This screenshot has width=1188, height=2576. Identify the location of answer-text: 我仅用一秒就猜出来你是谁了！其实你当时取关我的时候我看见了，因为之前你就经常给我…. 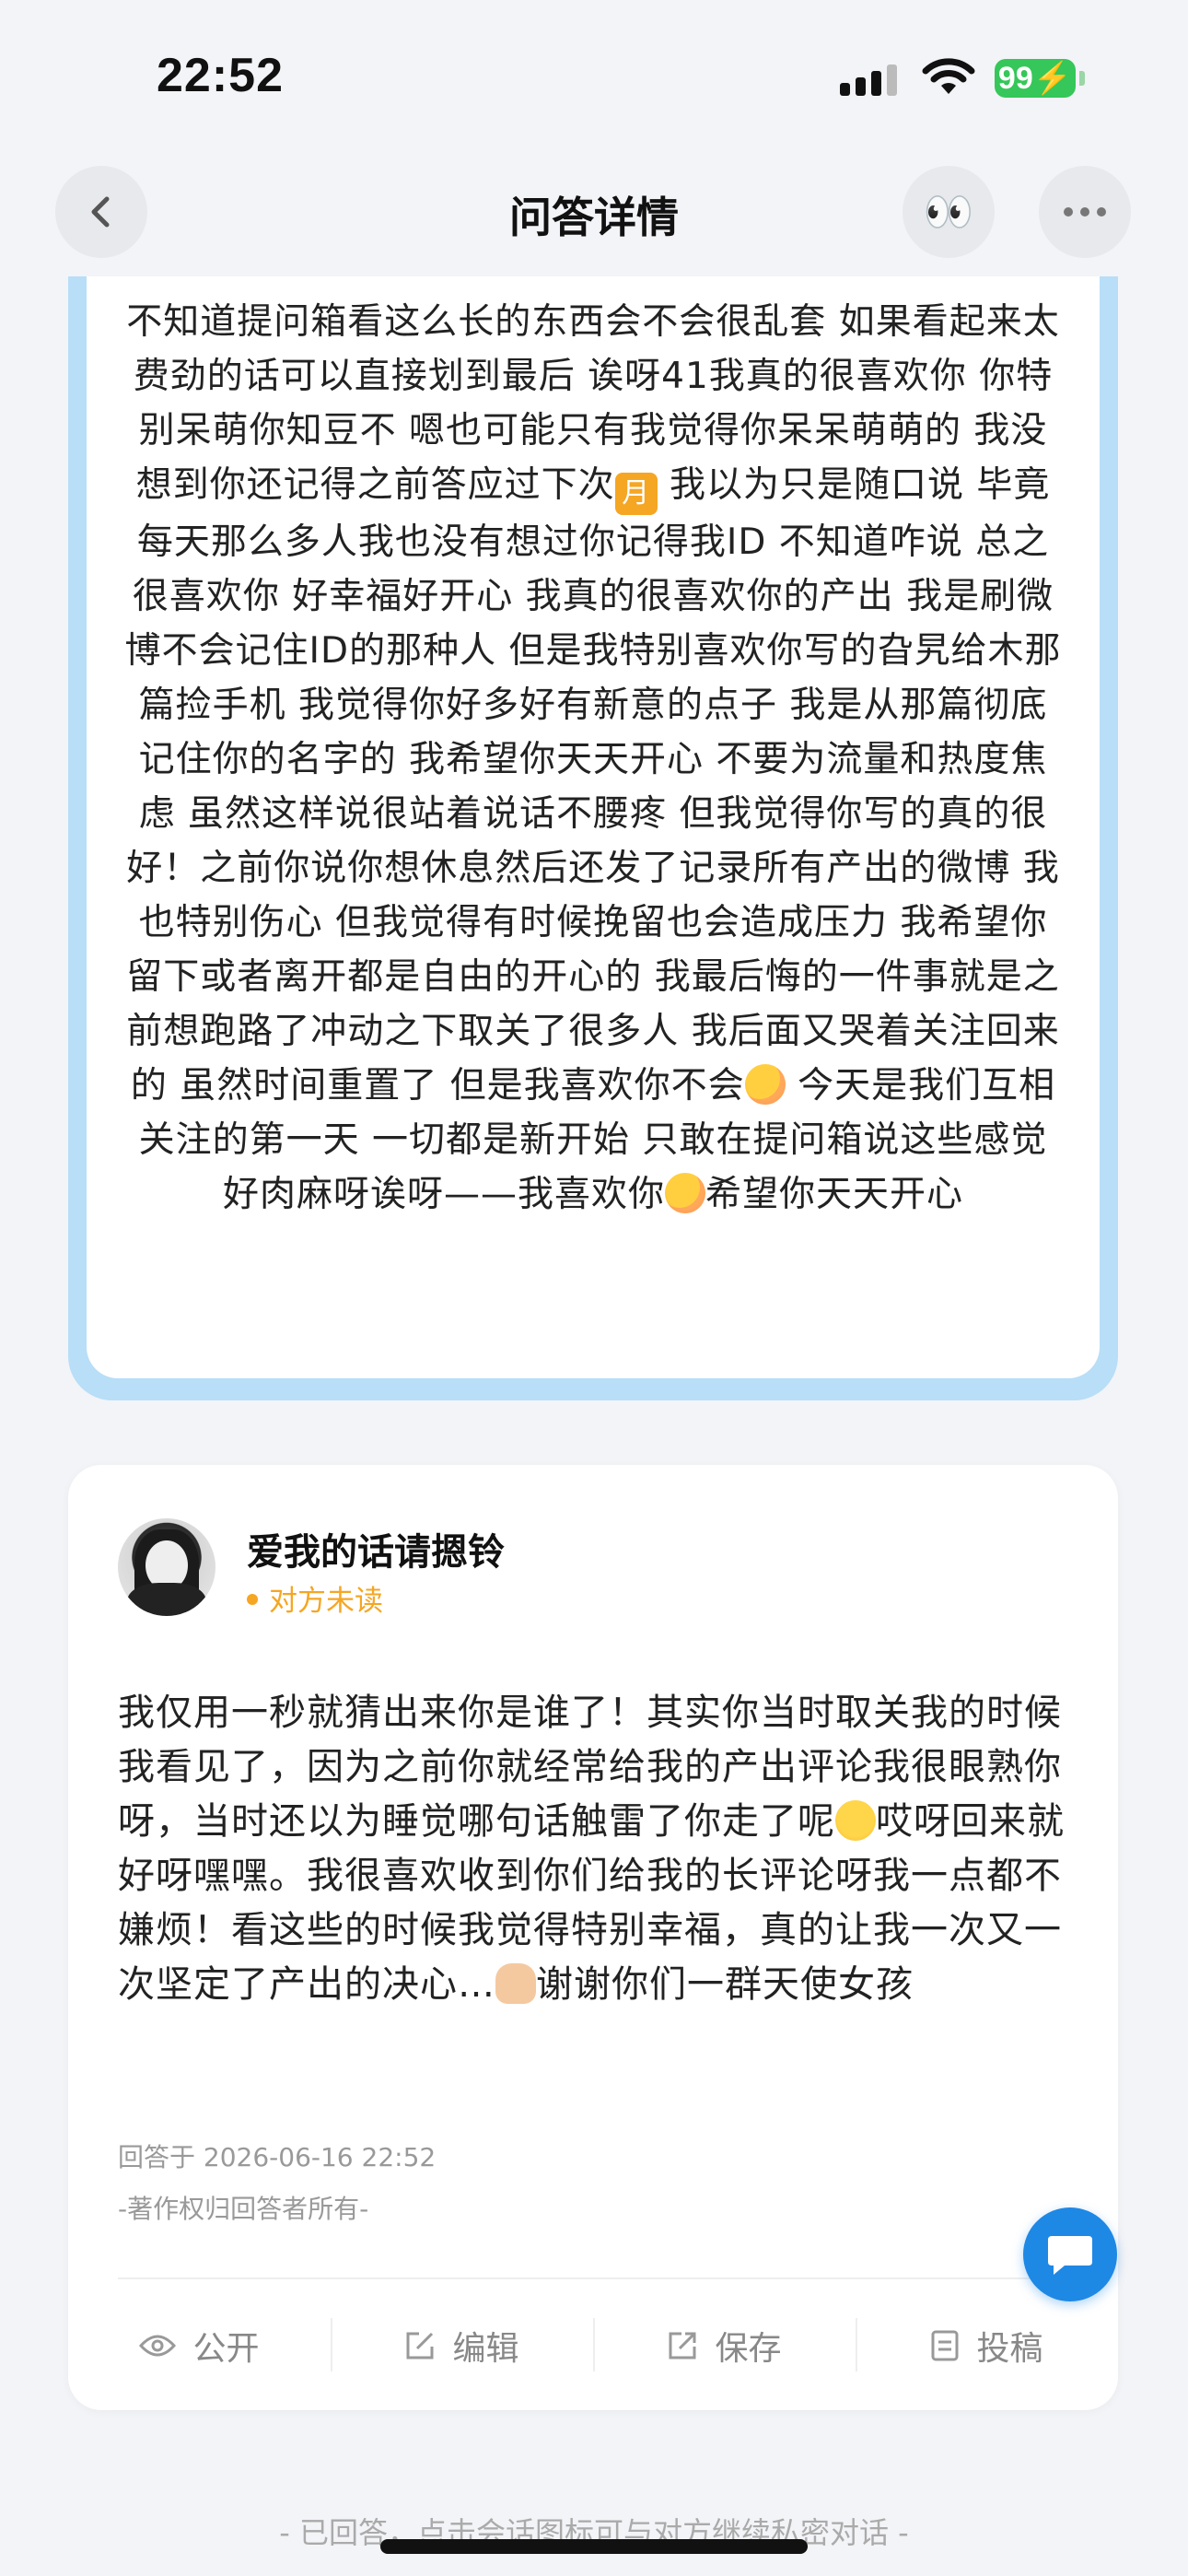
(591, 1849).